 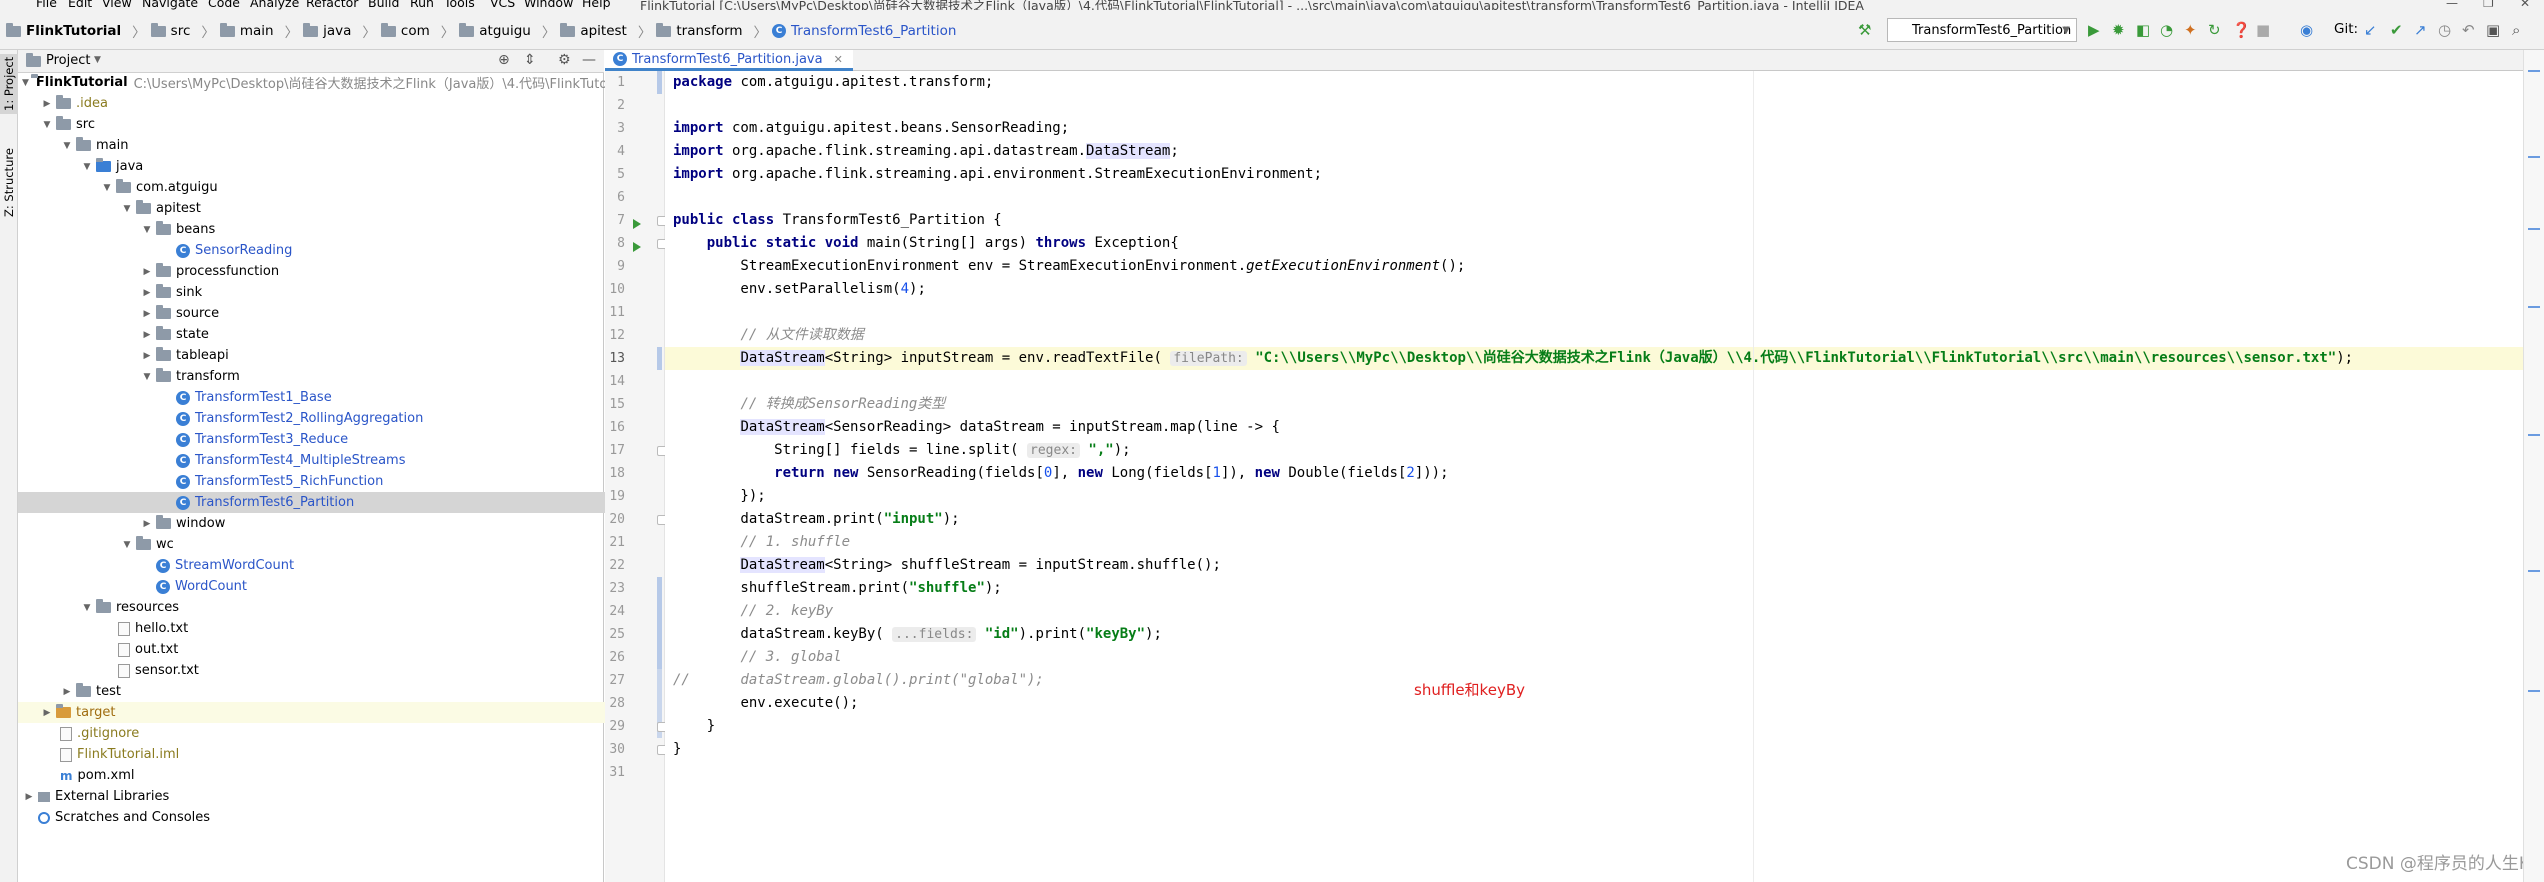 I want to click on search-icon: ⌕, so click(x=2516, y=30).